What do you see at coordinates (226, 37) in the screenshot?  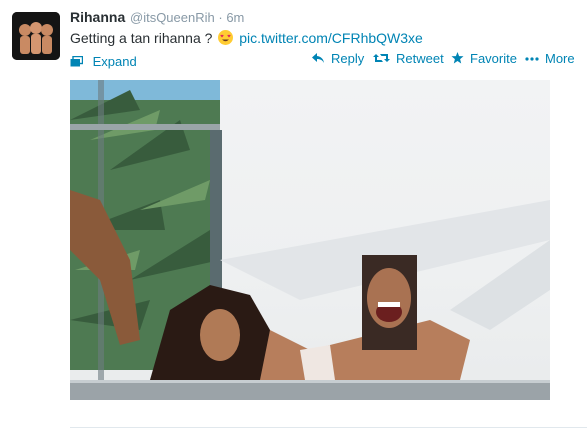 I see `smiling-face-with-heart-eyes-icon` at bounding box center [226, 37].